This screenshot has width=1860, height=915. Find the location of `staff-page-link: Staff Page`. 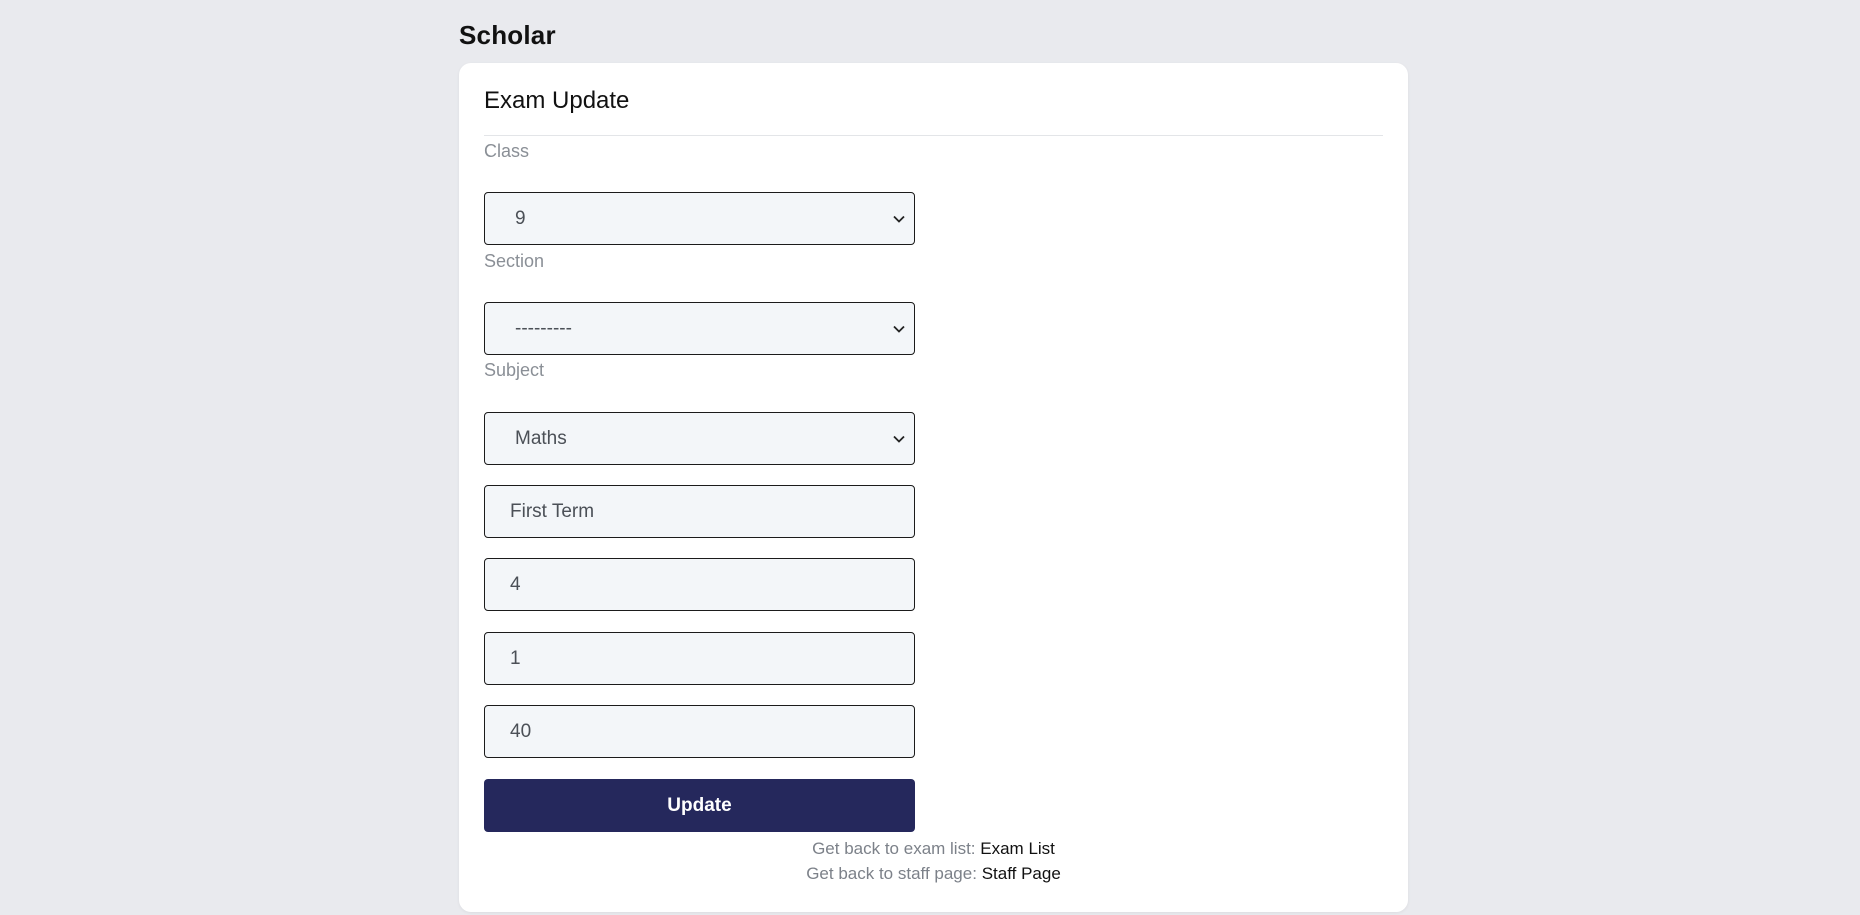

staff-page-link: Staff Page is located at coordinates (1021, 873).